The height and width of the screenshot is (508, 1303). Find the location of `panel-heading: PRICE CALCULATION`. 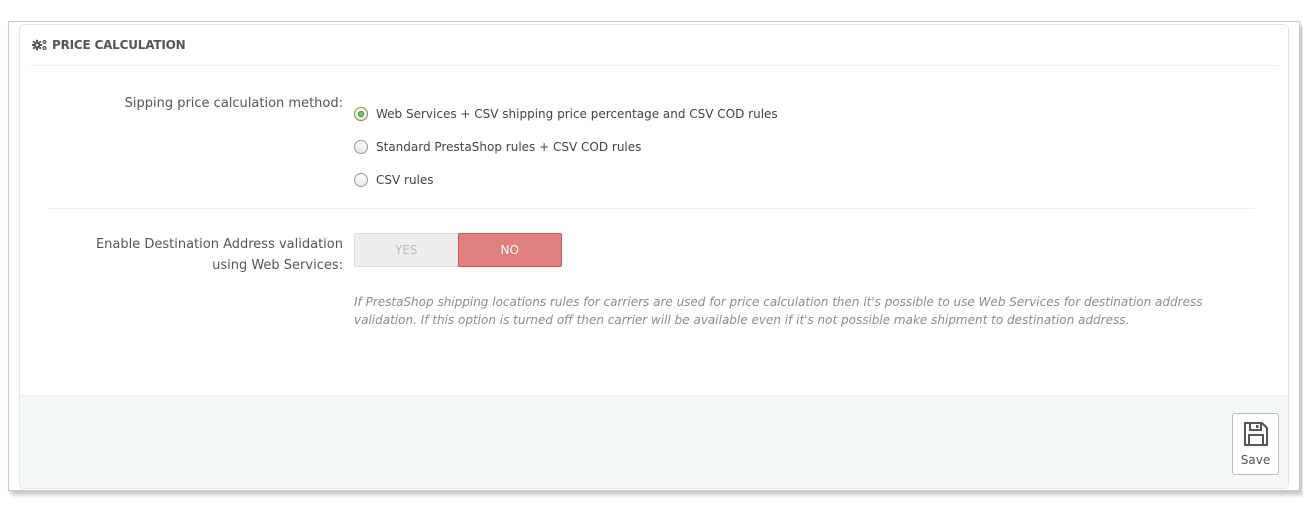

panel-heading: PRICE CALCULATION is located at coordinates (654, 45).